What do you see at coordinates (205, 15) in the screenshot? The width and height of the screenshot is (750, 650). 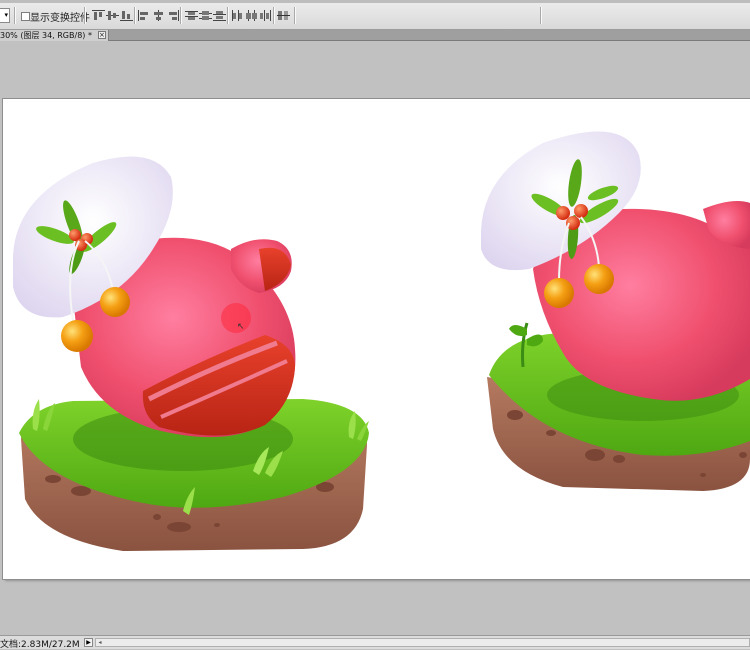 I see `distribute-vcenter-icon` at bounding box center [205, 15].